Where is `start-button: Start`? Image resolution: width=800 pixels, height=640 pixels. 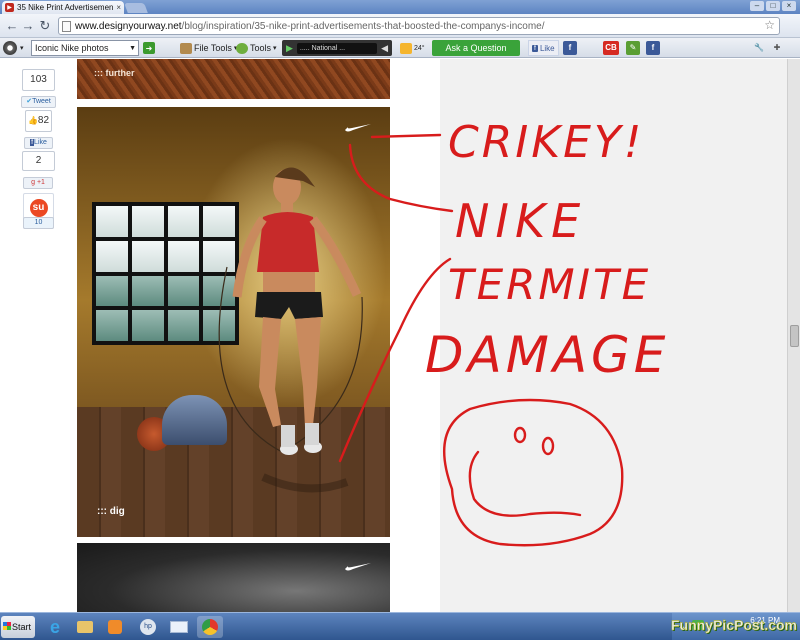 start-button: Start is located at coordinates (18, 627).